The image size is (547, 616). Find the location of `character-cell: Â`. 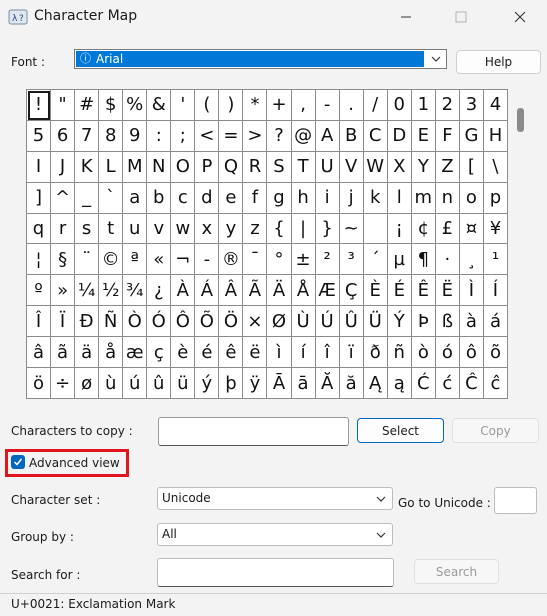

character-cell: Â is located at coordinates (231, 291).